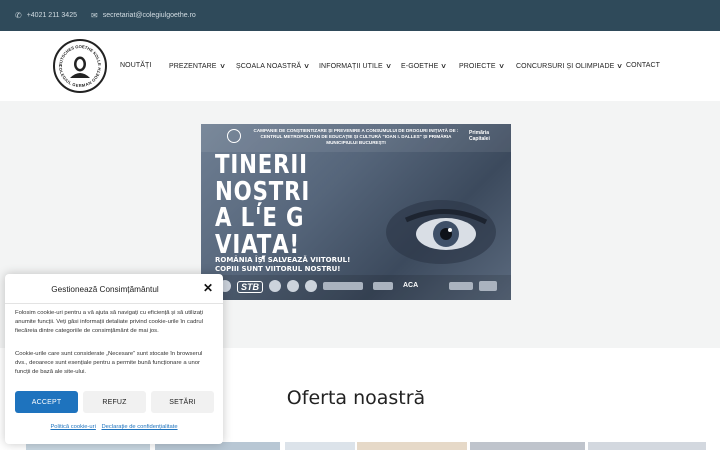  Describe the element at coordinates (72, 427) in the screenshot. I see `cookie-policy-link: Politică cookie-uri` at that location.